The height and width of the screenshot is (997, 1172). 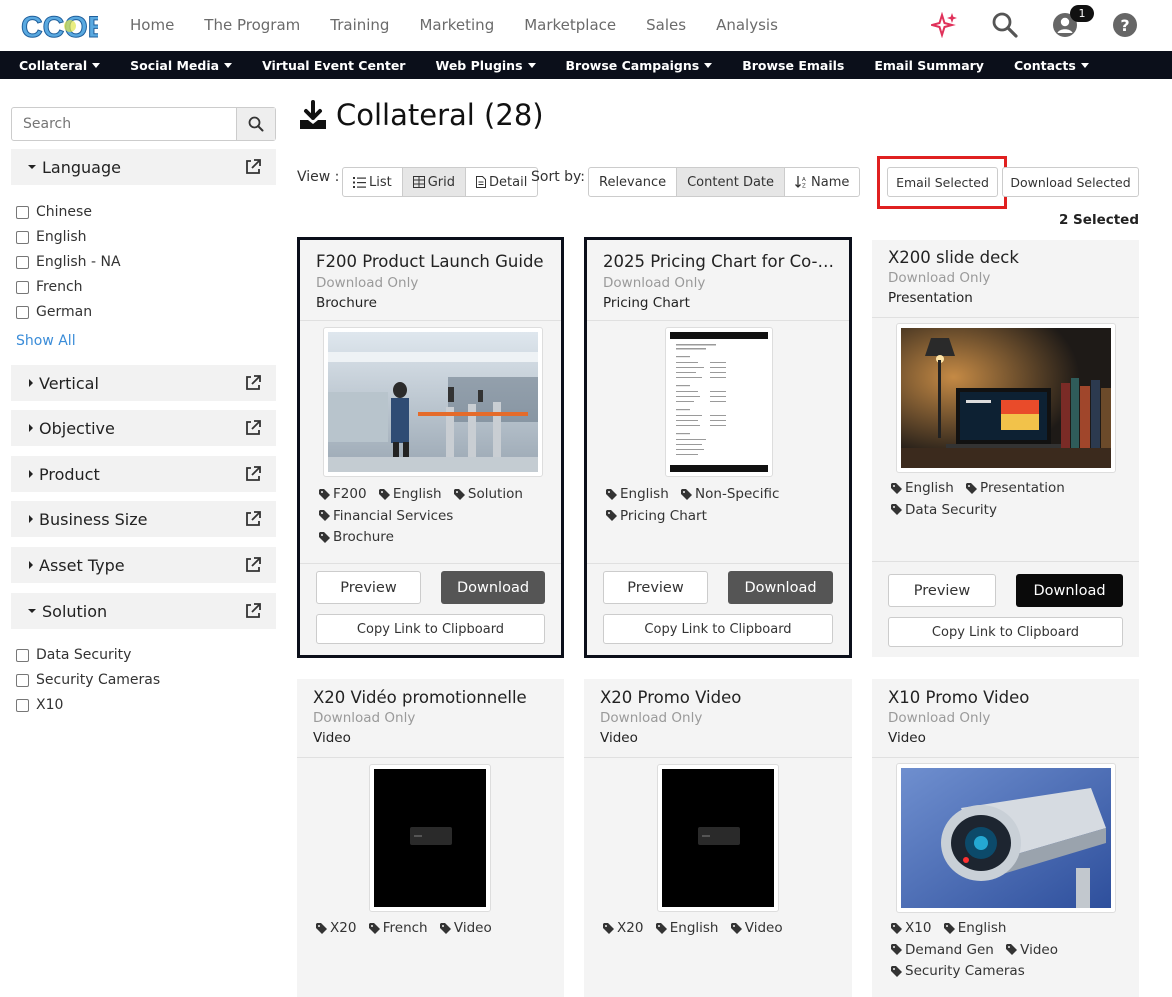 What do you see at coordinates (46, 341) in the screenshot?
I see `show-all-link: Show All` at bounding box center [46, 341].